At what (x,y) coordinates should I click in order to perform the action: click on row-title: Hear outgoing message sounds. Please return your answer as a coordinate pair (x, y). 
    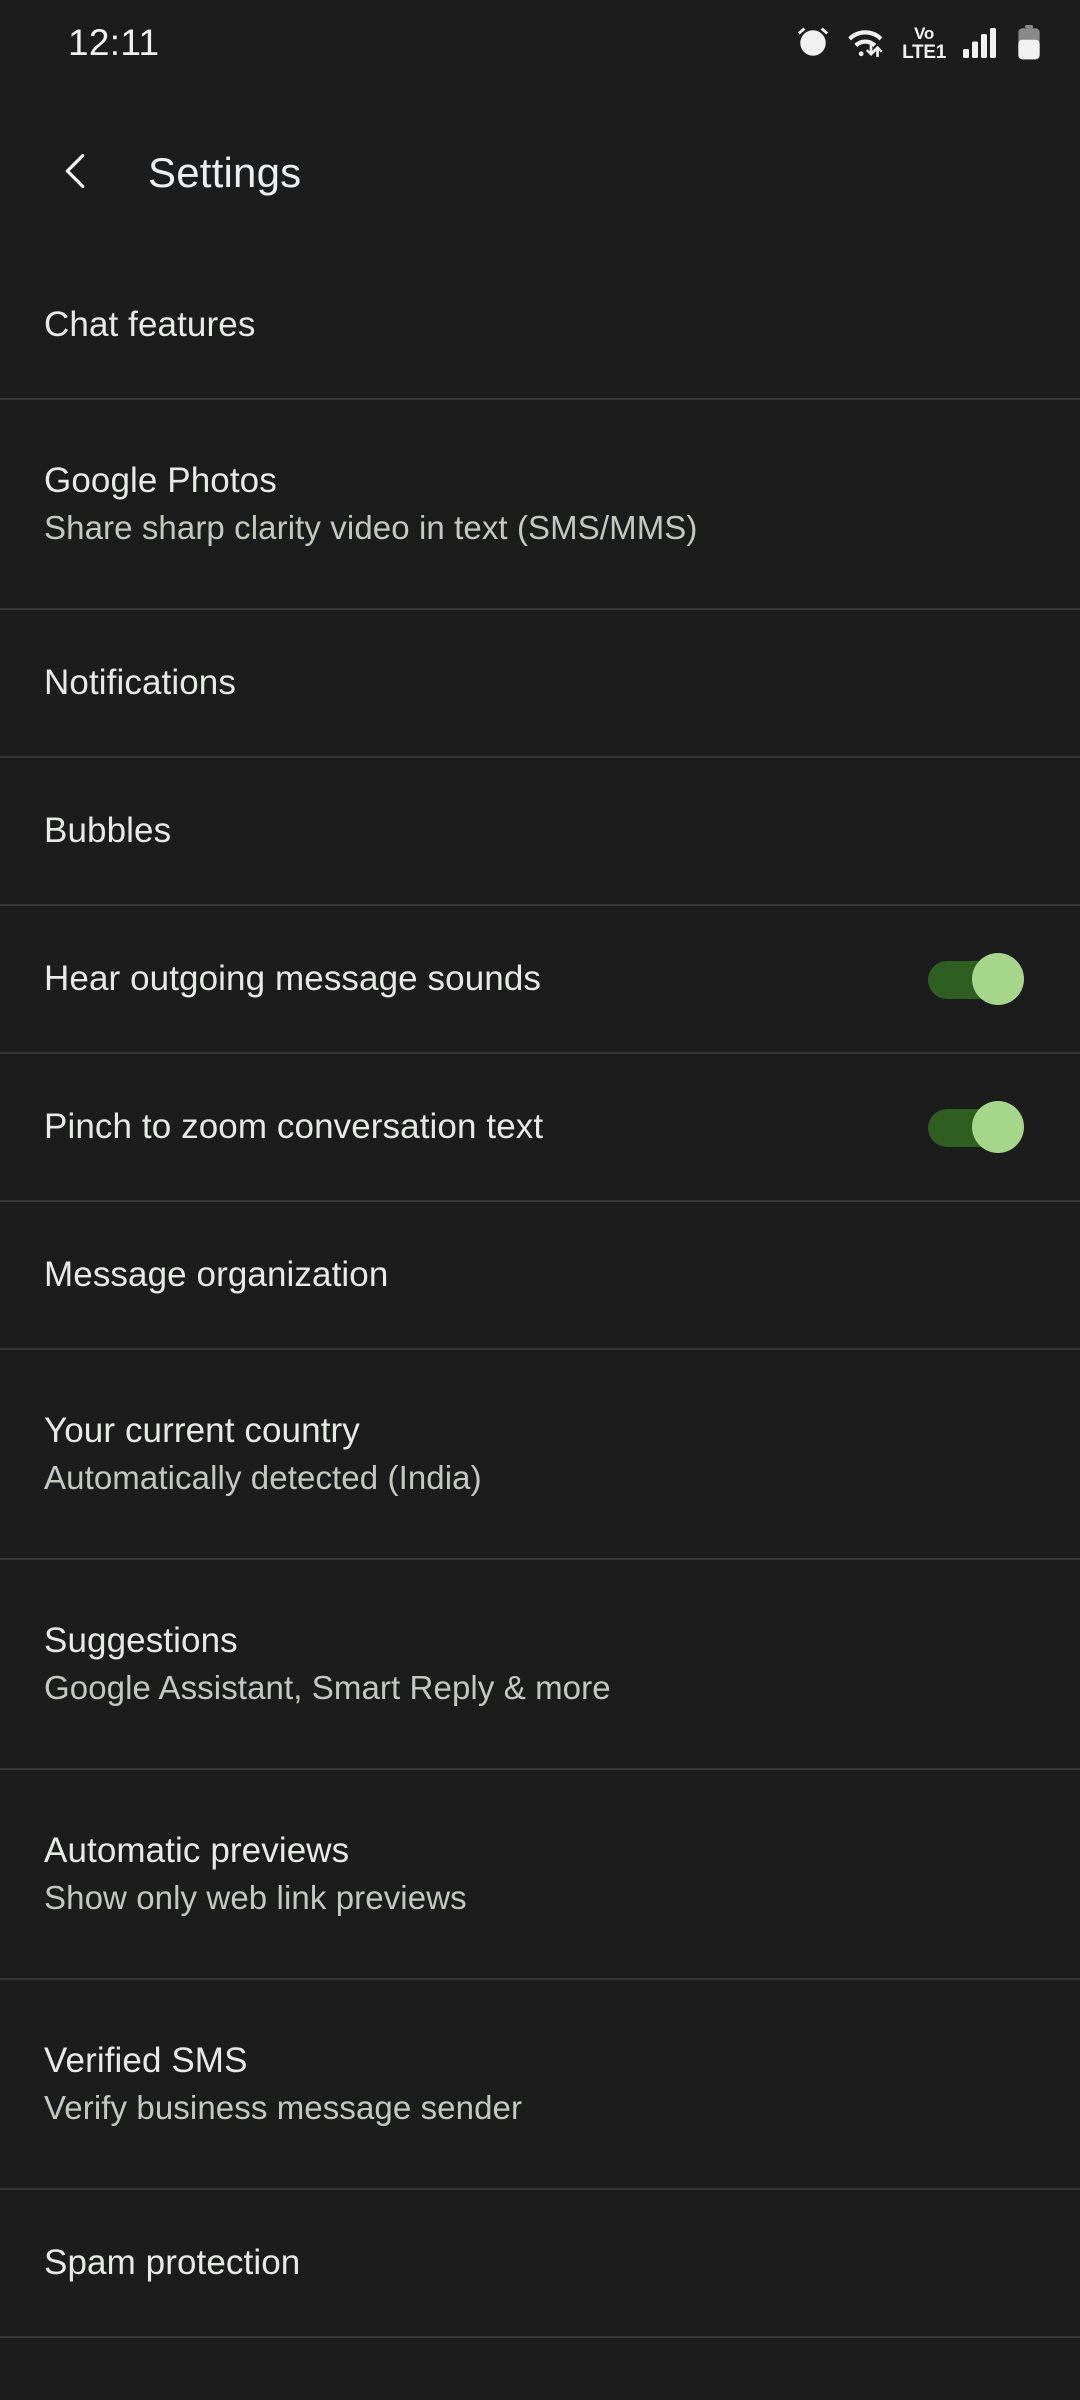
    Looking at the image, I should click on (293, 978).